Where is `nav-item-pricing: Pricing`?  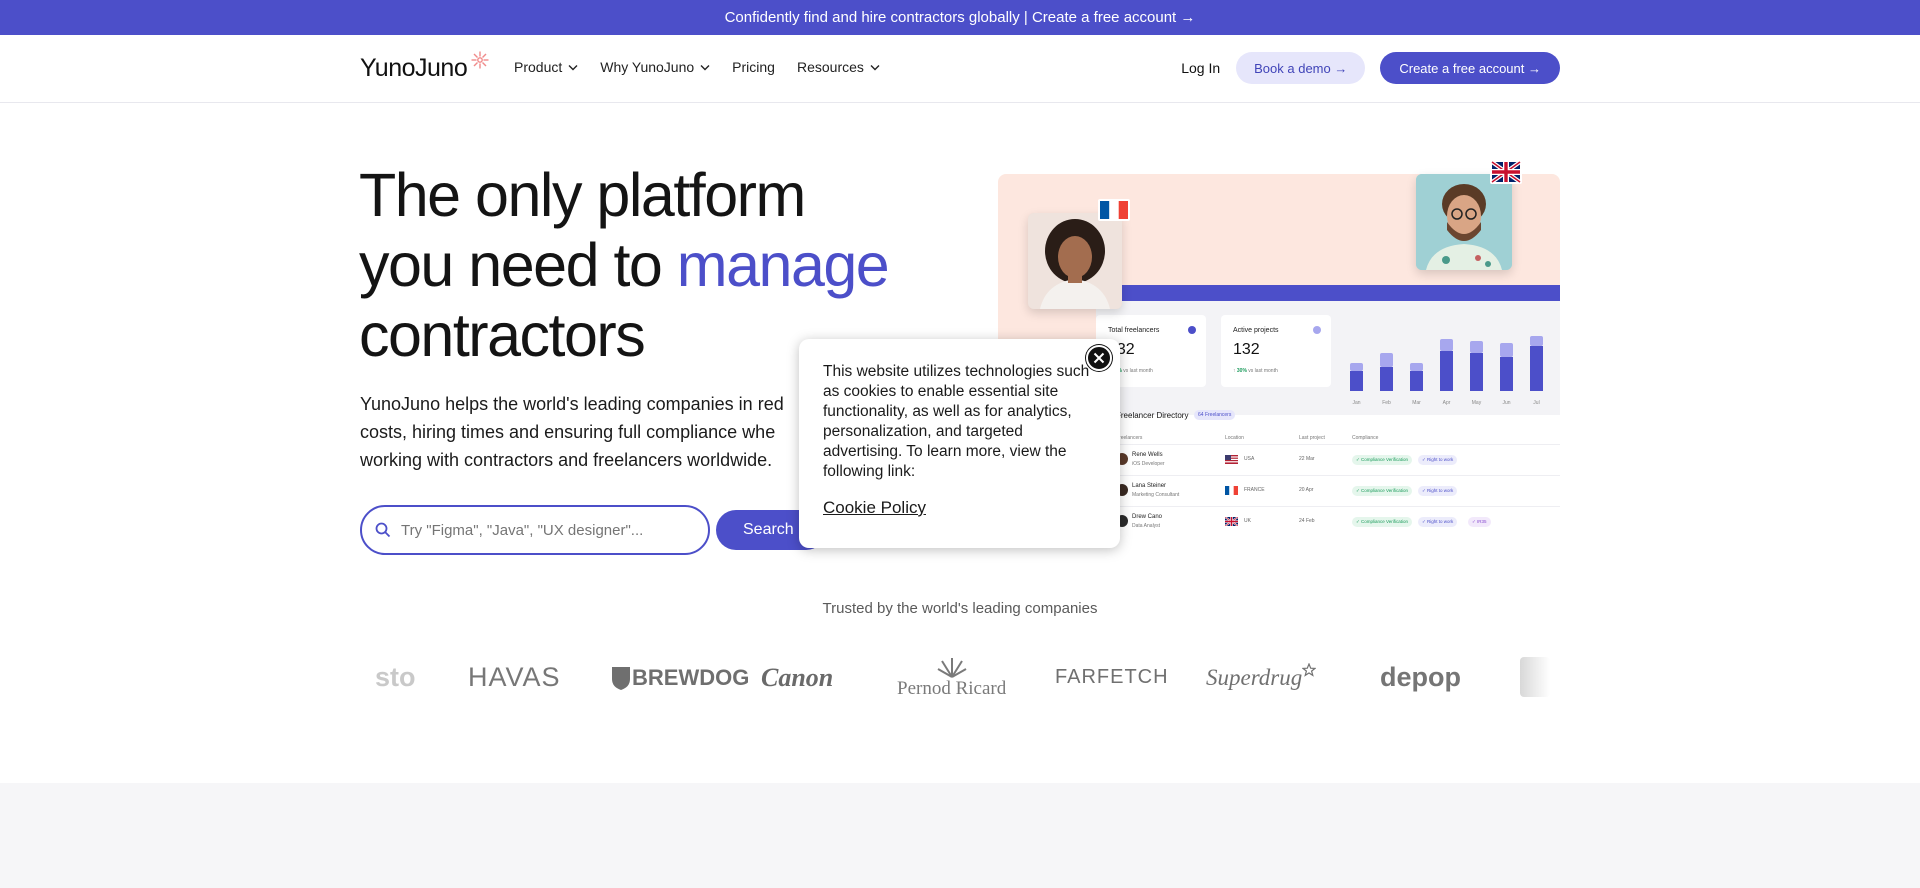
nav-item-pricing: Pricing is located at coordinates (753, 67).